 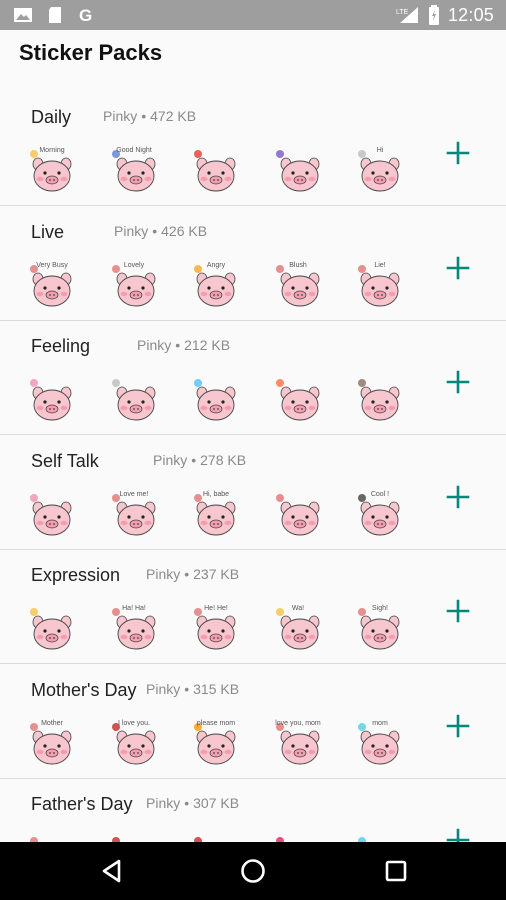 What do you see at coordinates (52, 265) in the screenshot?
I see `sticker-caption: Very Busy` at bounding box center [52, 265].